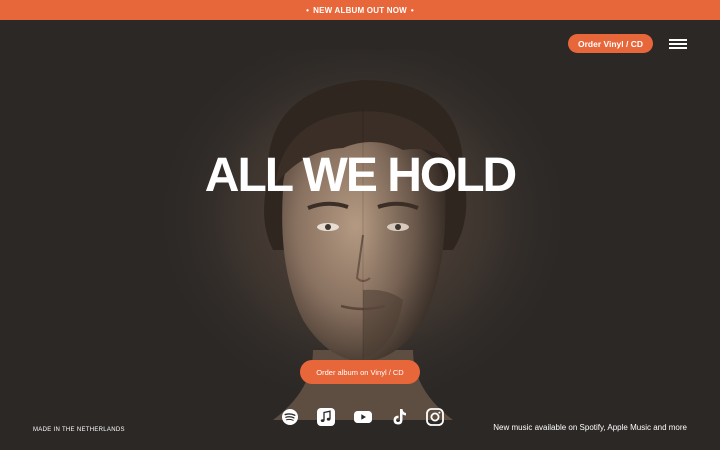  What do you see at coordinates (678, 44) in the screenshot?
I see `hamburger-menu-icon` at bounding box center [678, 44].